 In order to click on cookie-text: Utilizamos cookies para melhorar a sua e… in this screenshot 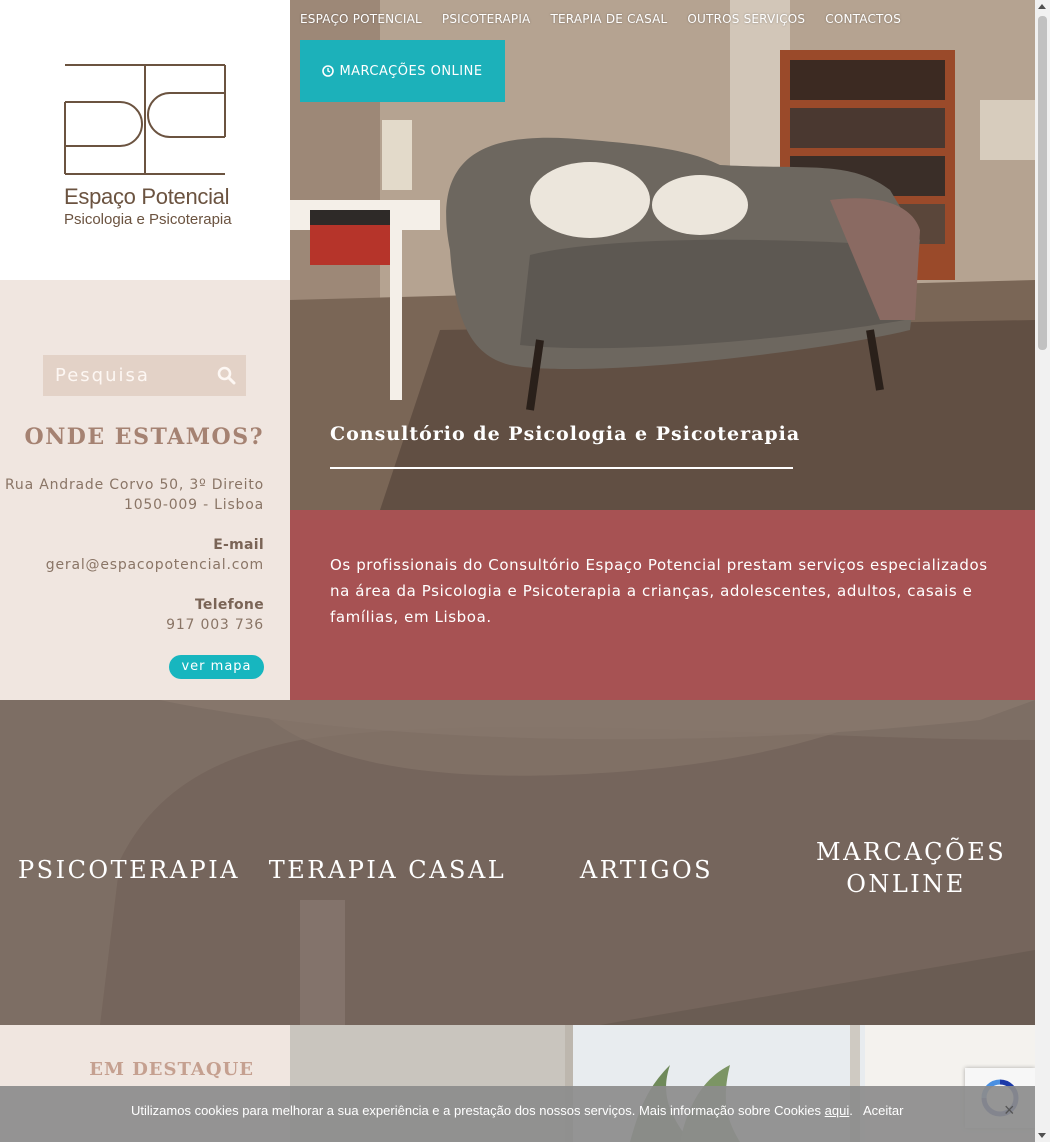, I will do `click(478, 1110)`.